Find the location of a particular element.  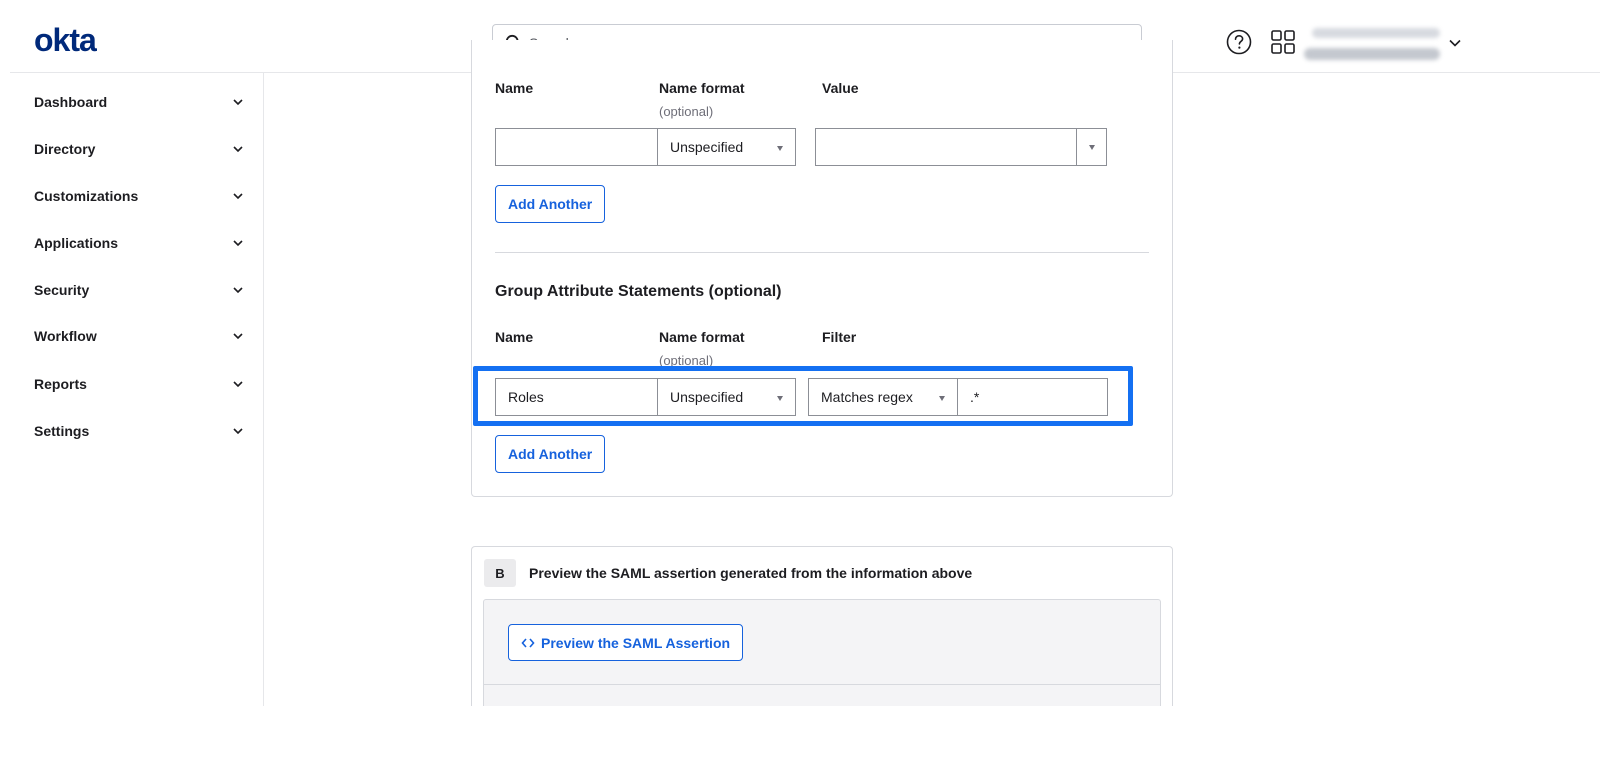

group-name-column-label: Name is located at coordinates (514, 337).